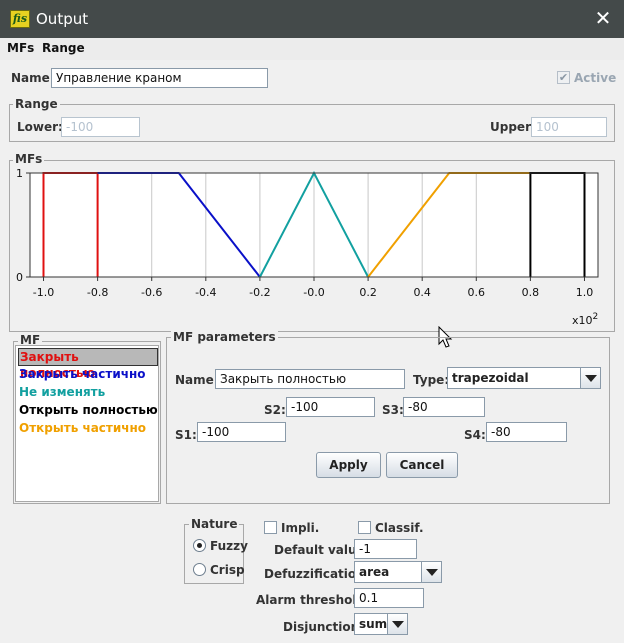 The width and height of the screenshot is (624, 643). Describe the element at coordinates (603, 18) in the screenshot. I see `close-icon: ✕` at that location.